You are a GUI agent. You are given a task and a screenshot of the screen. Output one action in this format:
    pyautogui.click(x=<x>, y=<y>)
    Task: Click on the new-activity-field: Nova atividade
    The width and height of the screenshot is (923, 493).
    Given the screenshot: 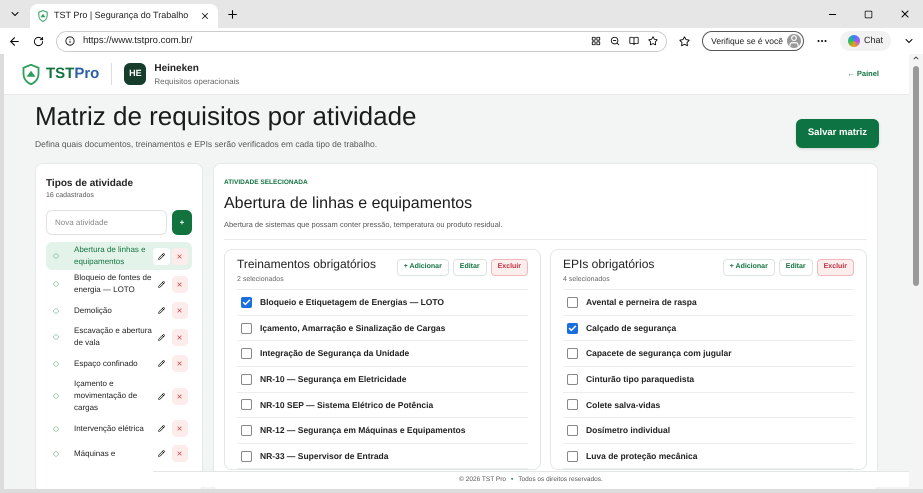 What is the action you would take?
    pyautogui.click(x=106, y=223)
    